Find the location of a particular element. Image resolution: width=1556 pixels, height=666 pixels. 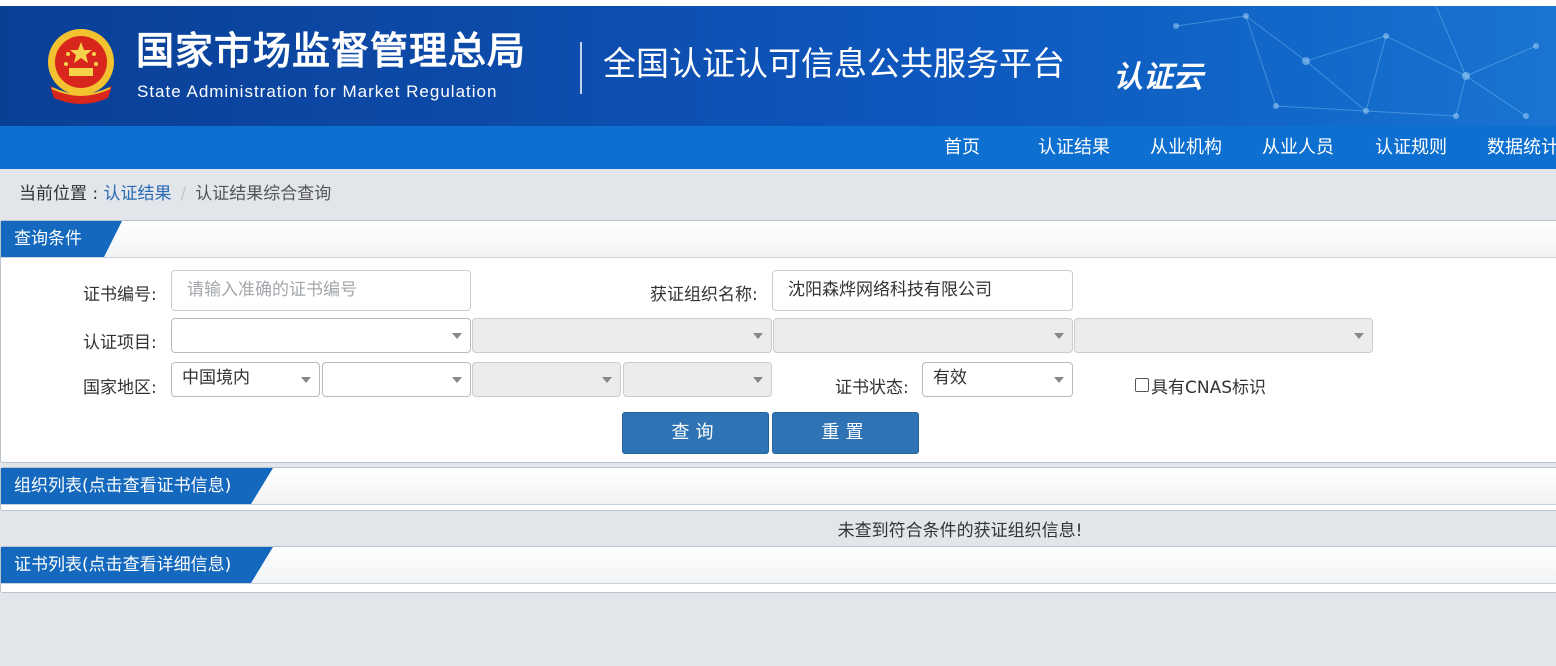

nav-item-rules: 认证规则 is located at coordinates (1411, 147).